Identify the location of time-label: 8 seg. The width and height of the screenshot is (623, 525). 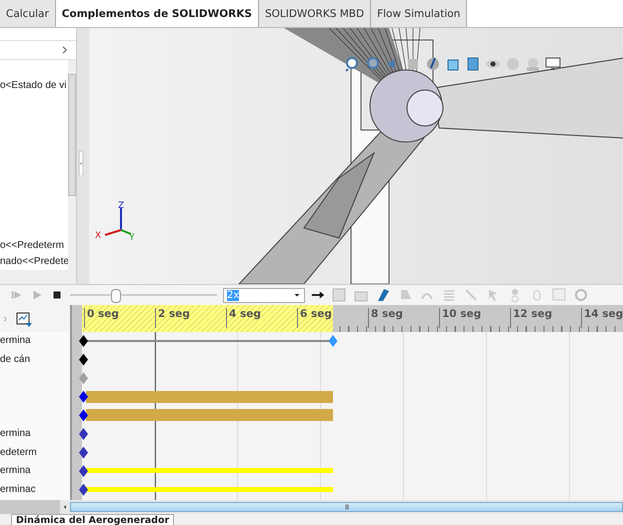
(385, 318).